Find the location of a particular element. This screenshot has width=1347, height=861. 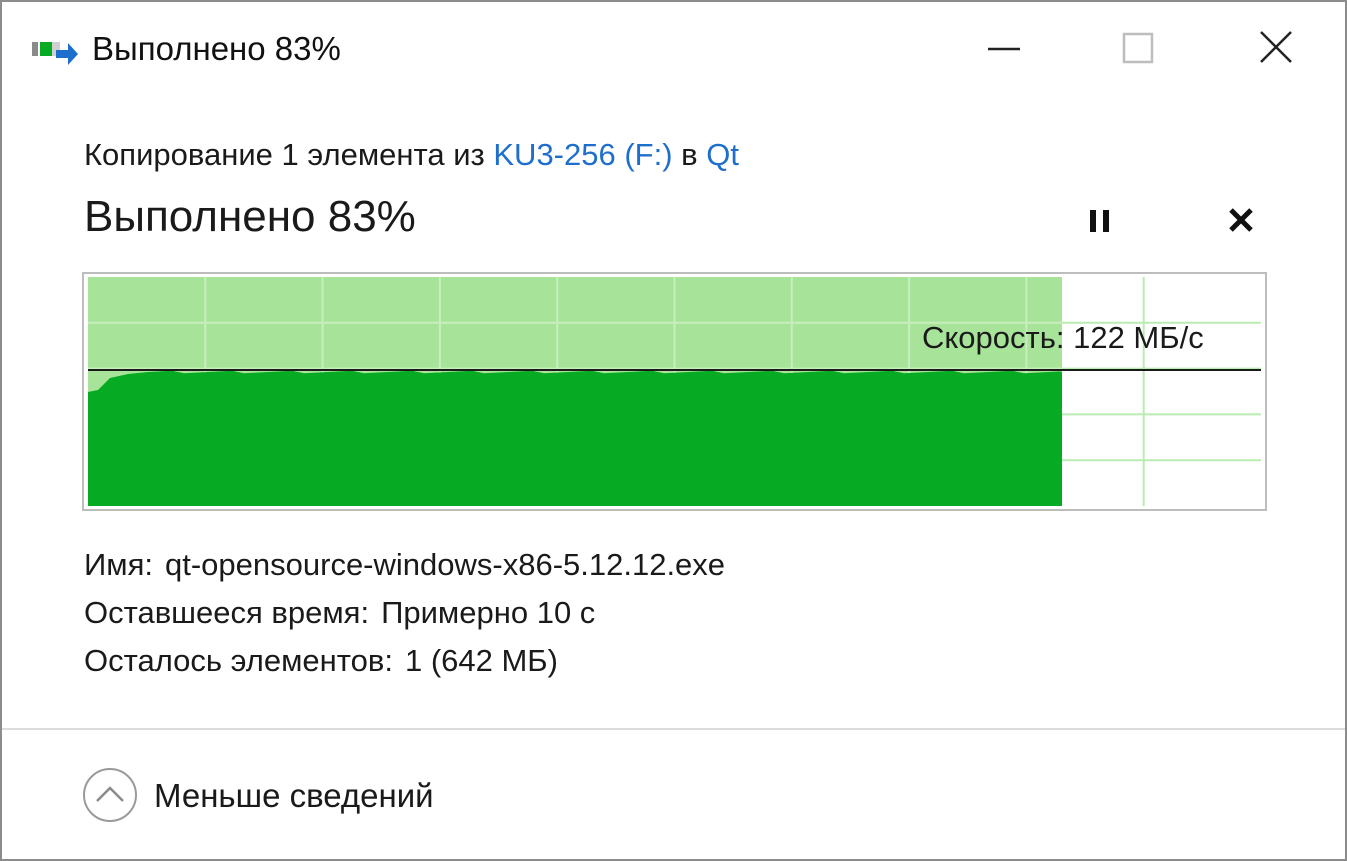

copy-prefix: Копирование 1 элемента из is located at coordinates (289, 154).